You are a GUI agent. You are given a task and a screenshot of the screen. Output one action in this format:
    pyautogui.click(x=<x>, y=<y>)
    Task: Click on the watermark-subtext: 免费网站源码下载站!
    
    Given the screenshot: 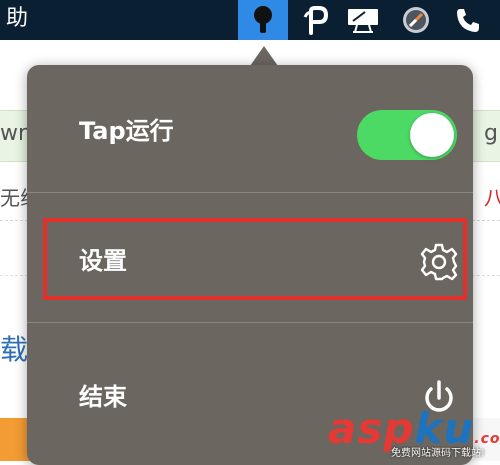 What is the action you would take?
    pyautogui.click(x=438, y=453)
    